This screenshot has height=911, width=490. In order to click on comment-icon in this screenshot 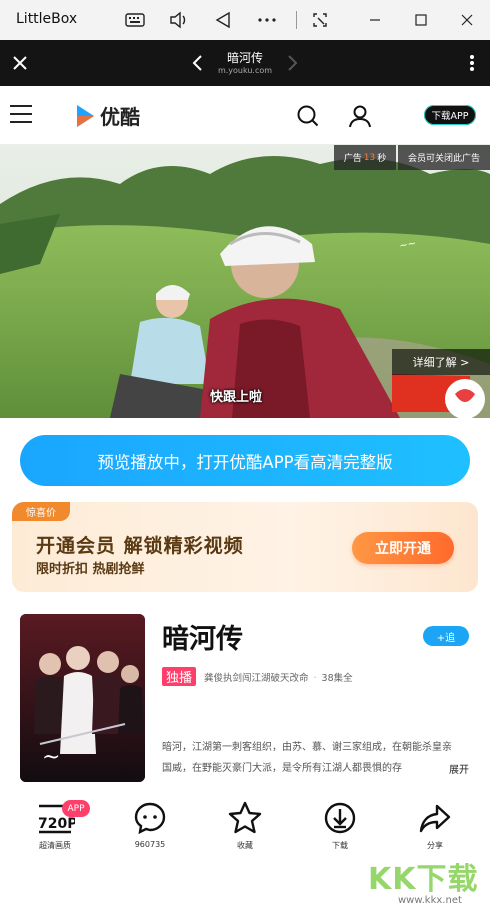, I will do `click(150, 818)`.